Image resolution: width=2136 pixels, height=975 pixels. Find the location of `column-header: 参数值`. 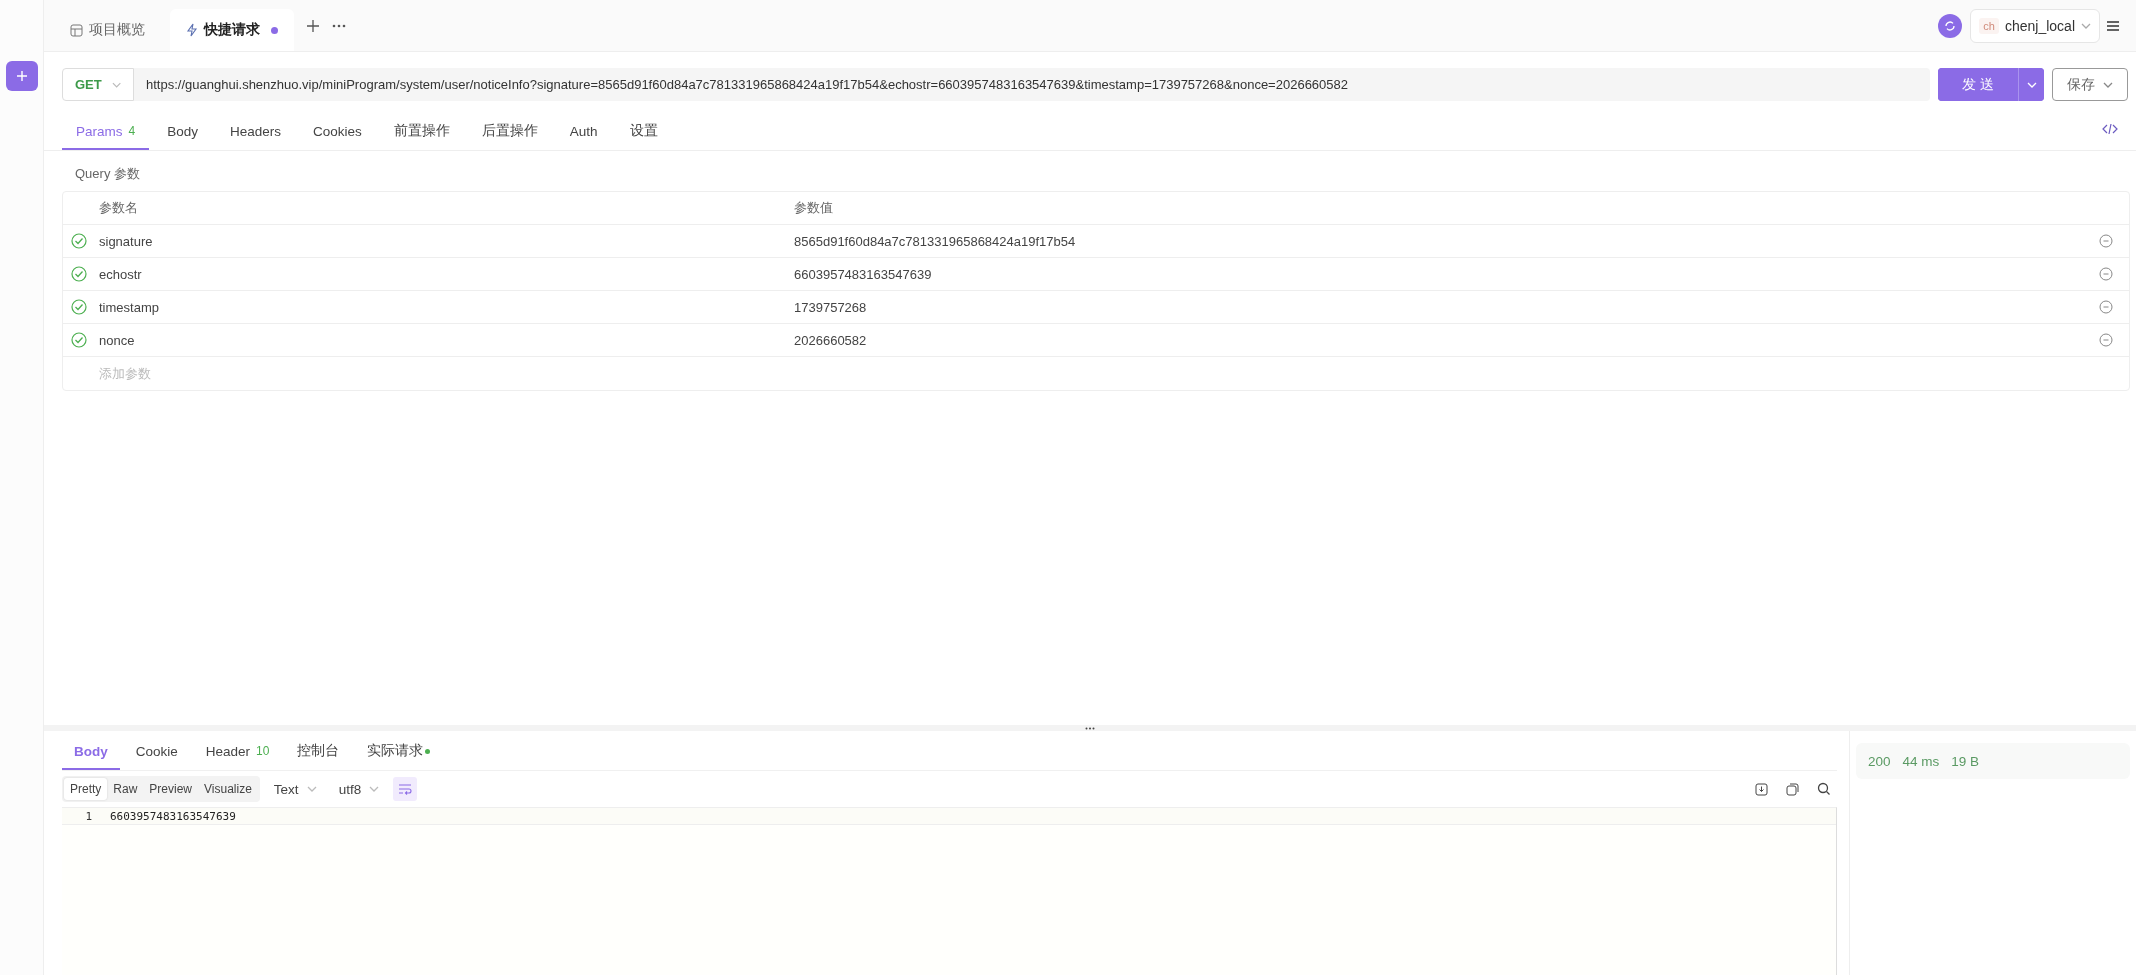

column-header: 参数值 is located at coordinates (814, 208).